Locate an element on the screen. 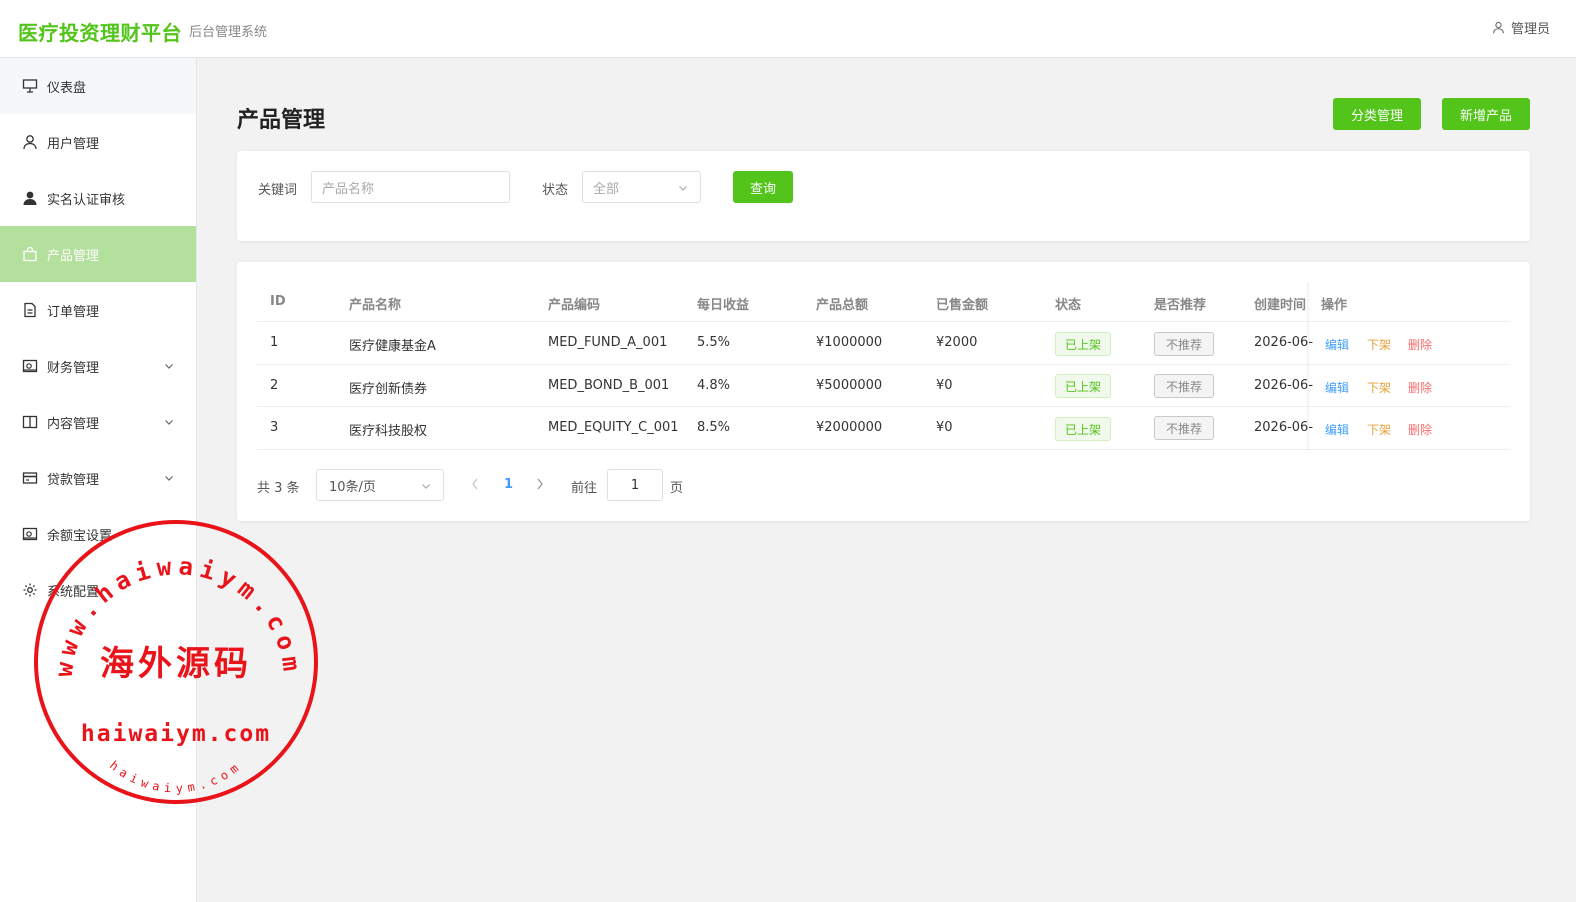  cell-name: 医疗创新债券 is located at coordinates (388, 389).